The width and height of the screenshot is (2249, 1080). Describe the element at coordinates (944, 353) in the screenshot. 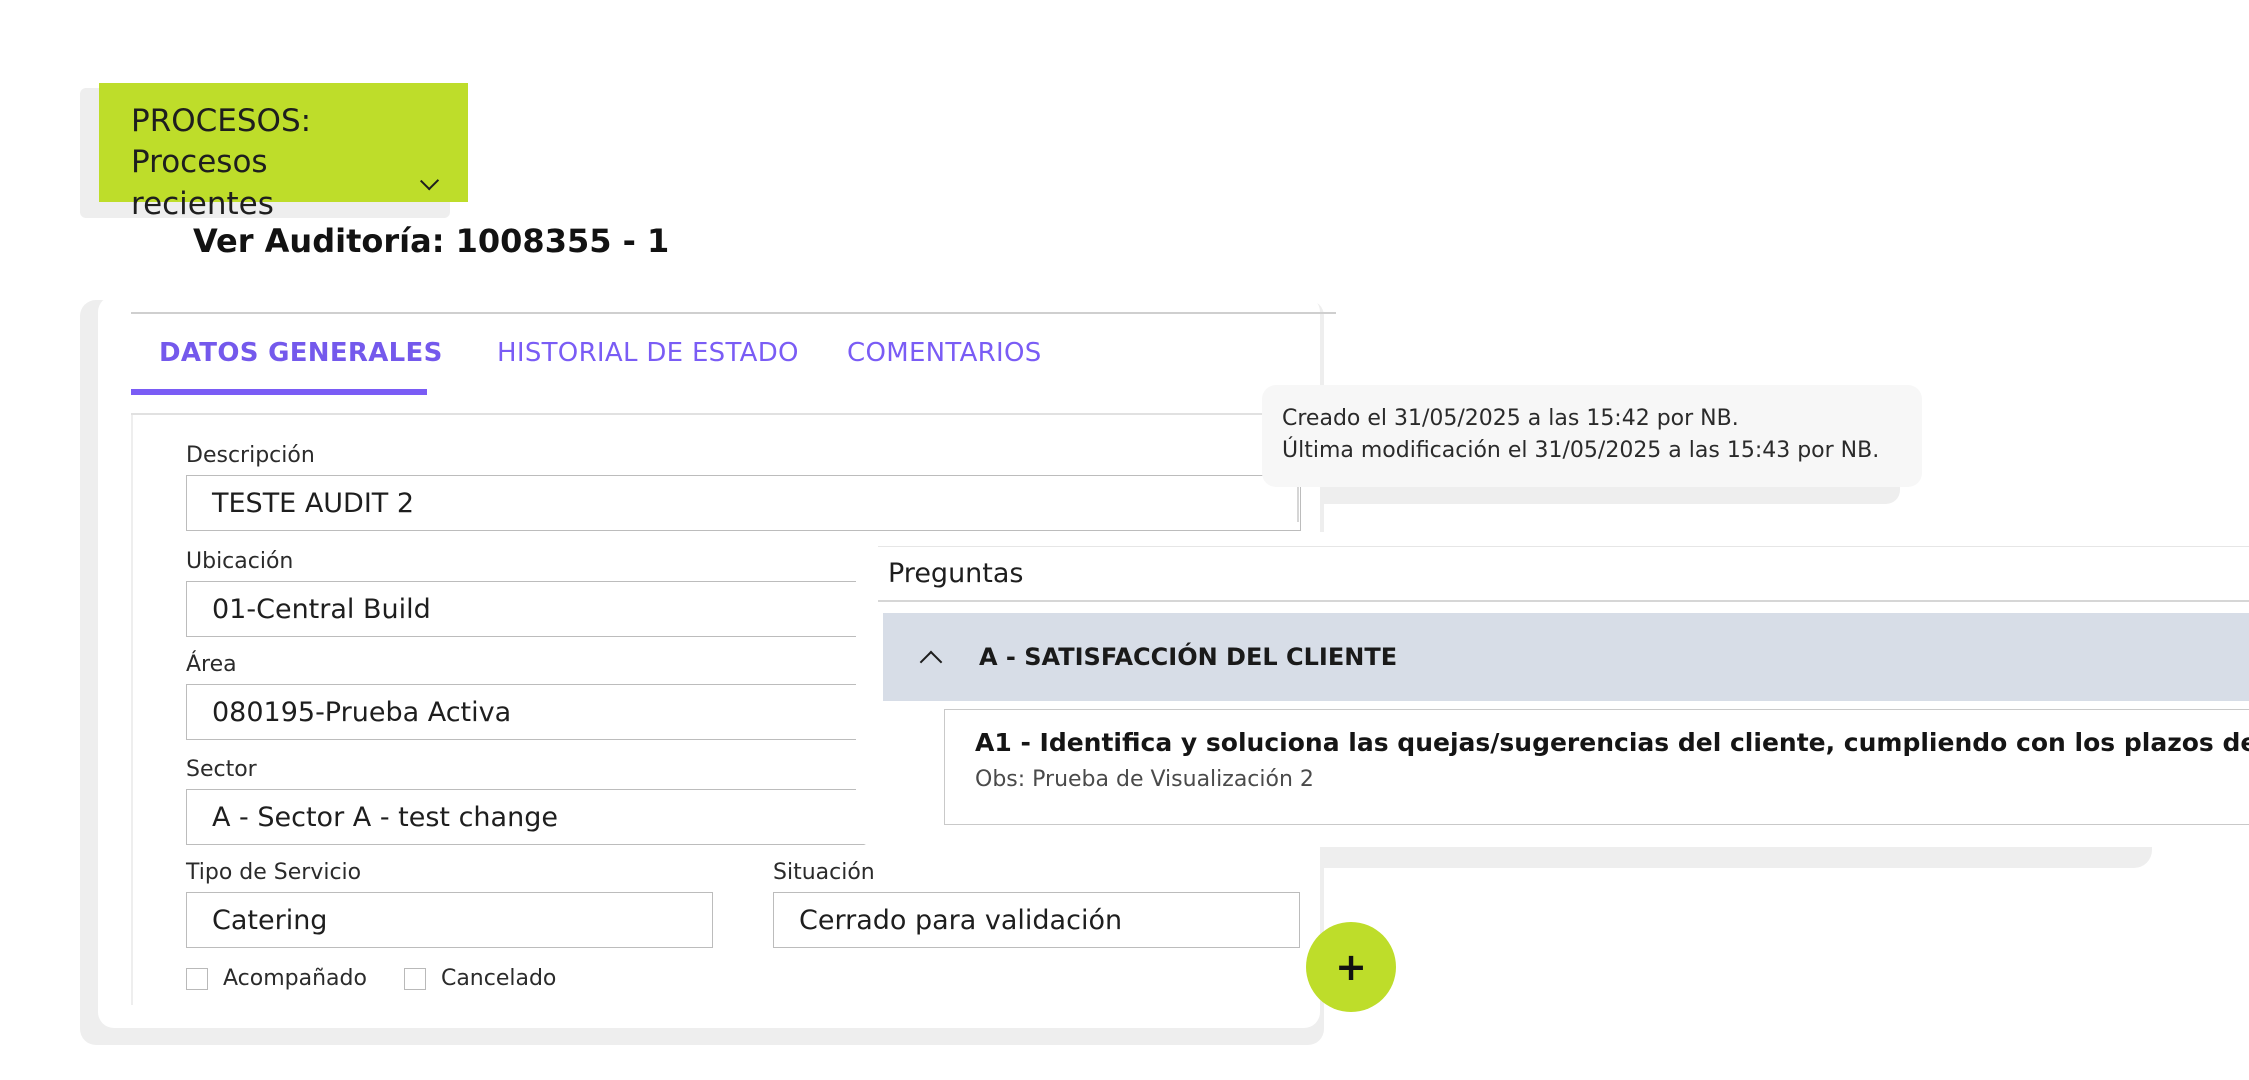

I see `tab-comentarios: COMENTARIOS` at that location.